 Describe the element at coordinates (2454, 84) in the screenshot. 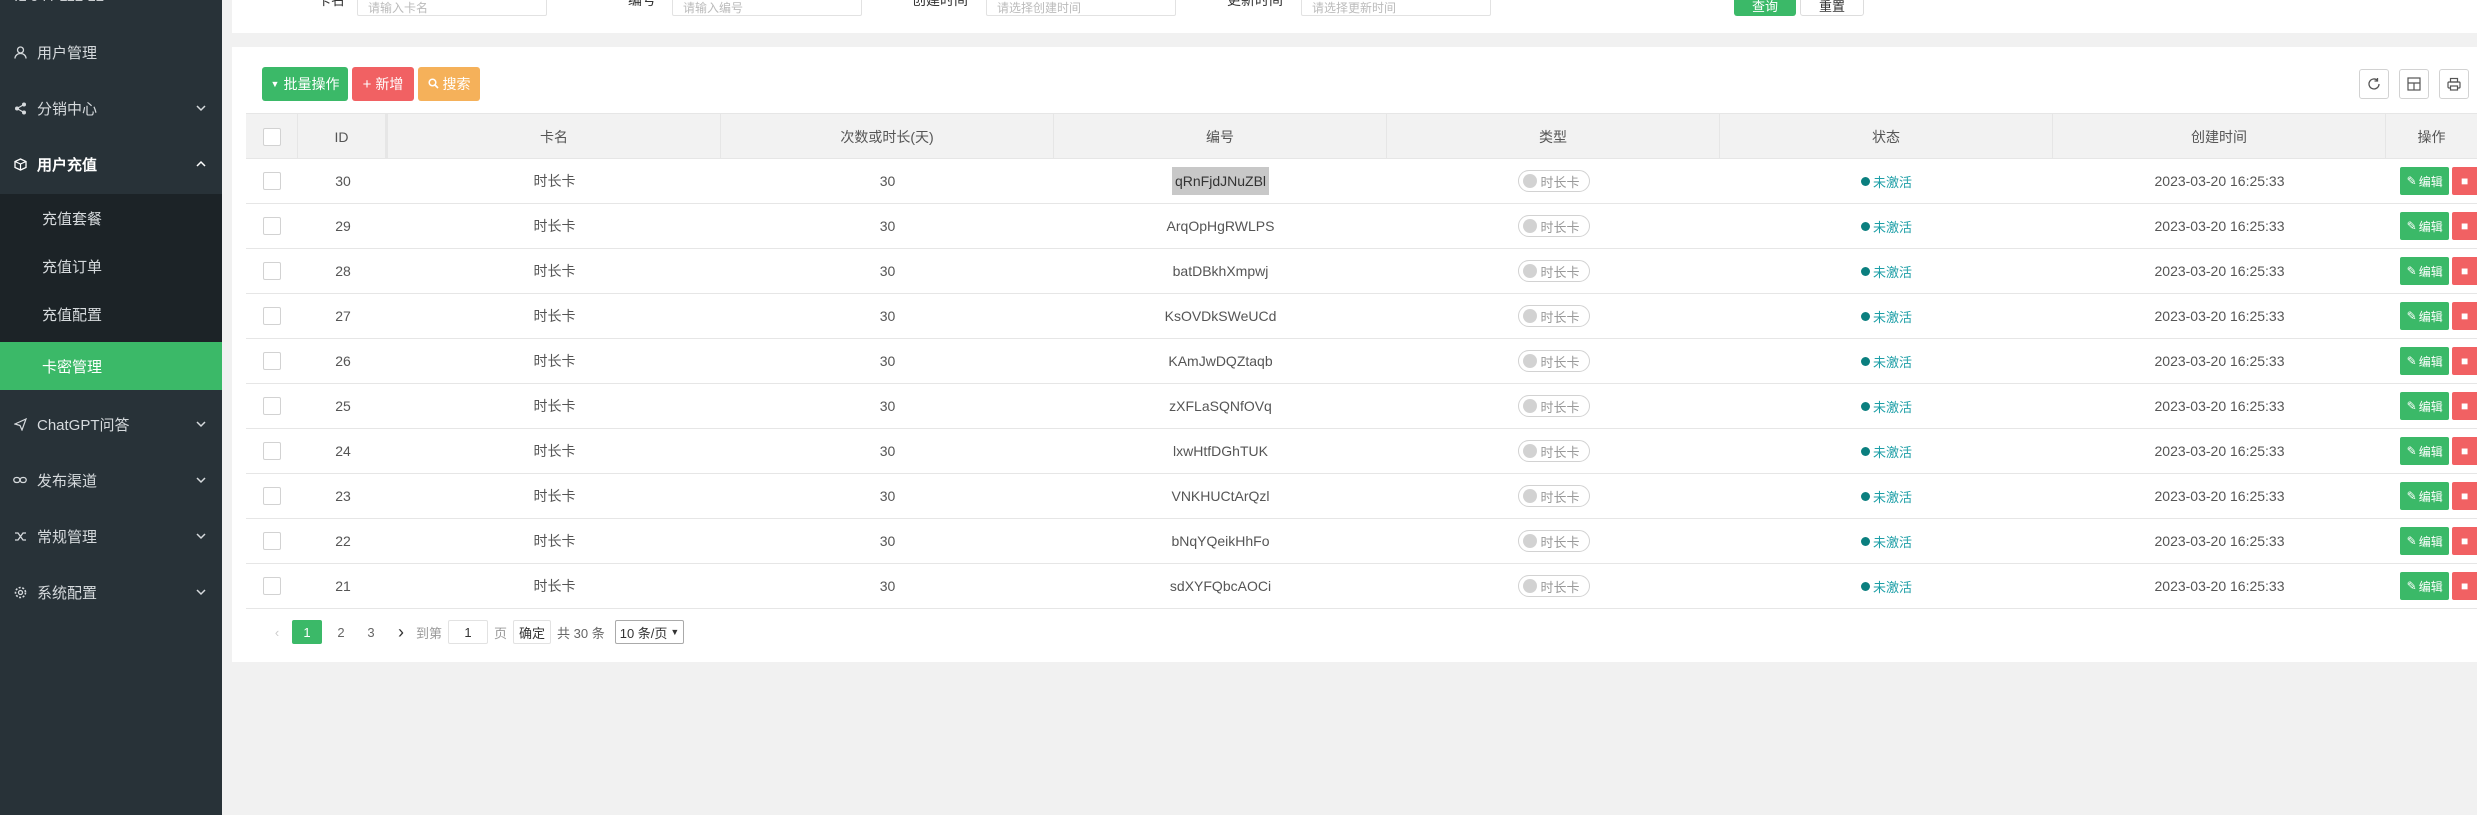

I see `print-button` at that location.